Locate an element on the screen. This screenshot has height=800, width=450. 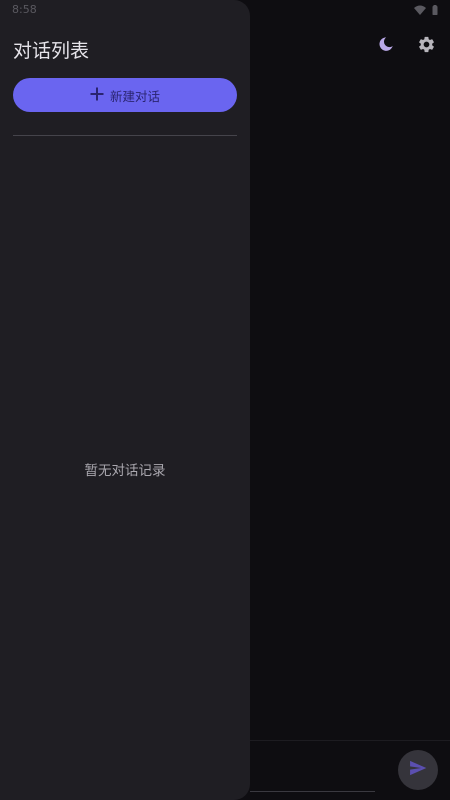
theme-toggle-button is located at coordinates (386, 46).